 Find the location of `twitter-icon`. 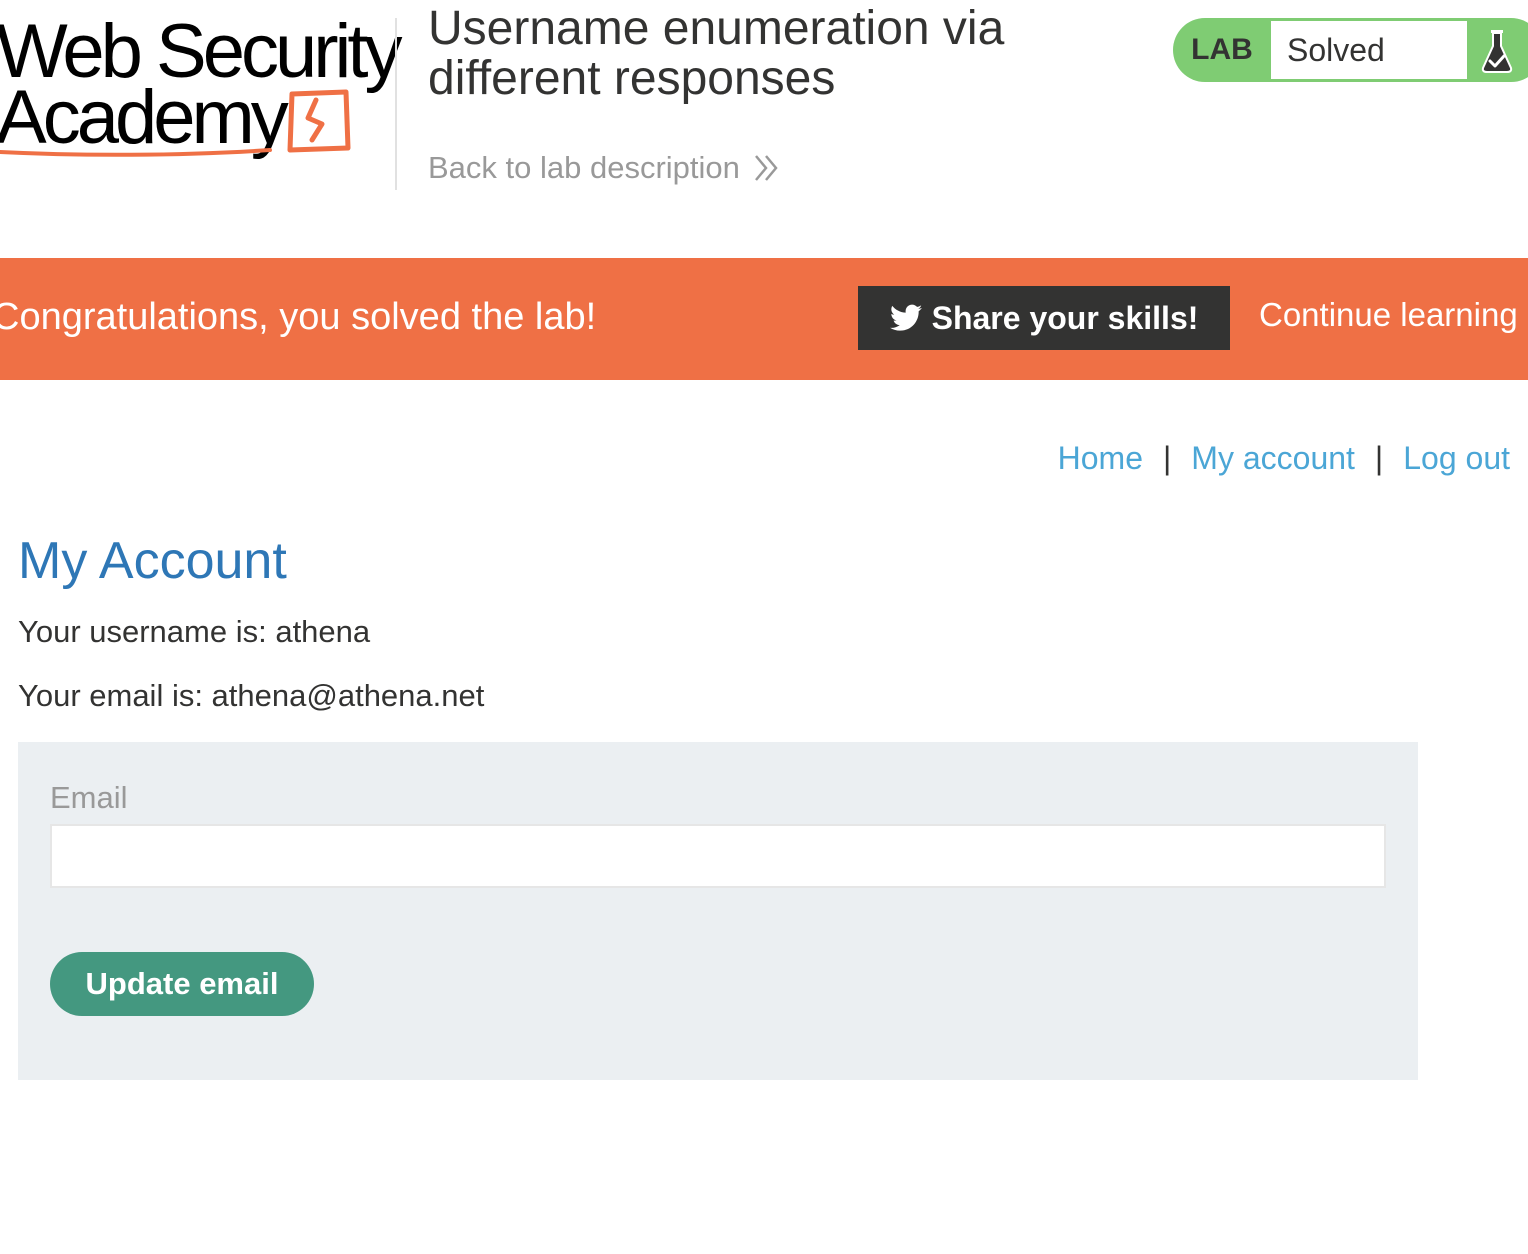

twitter-icon is located at coordinates (905, 317).